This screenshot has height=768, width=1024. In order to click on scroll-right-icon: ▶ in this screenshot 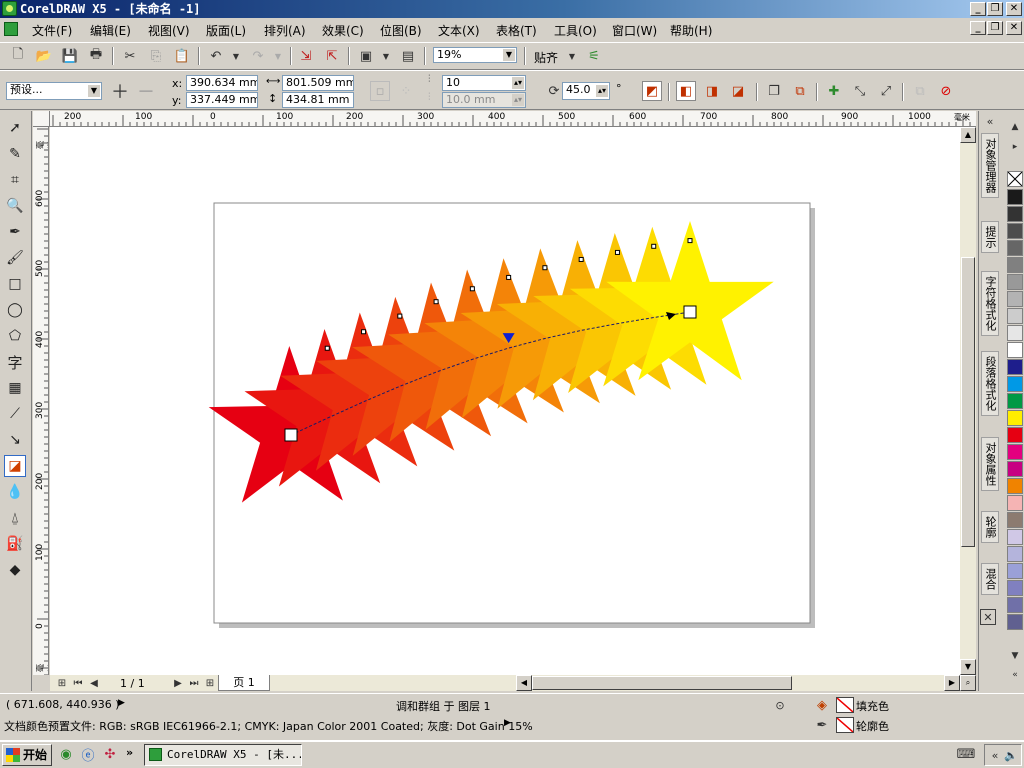, I will do `click(952, 683)`.